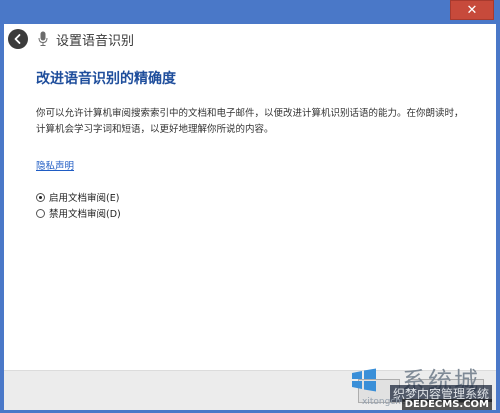 The image size is (500, 413). Describe the element at coordinates (256, 197) in the screenshot. I see `enable-document-review-option: 启用文档审阅(E)` at that location.